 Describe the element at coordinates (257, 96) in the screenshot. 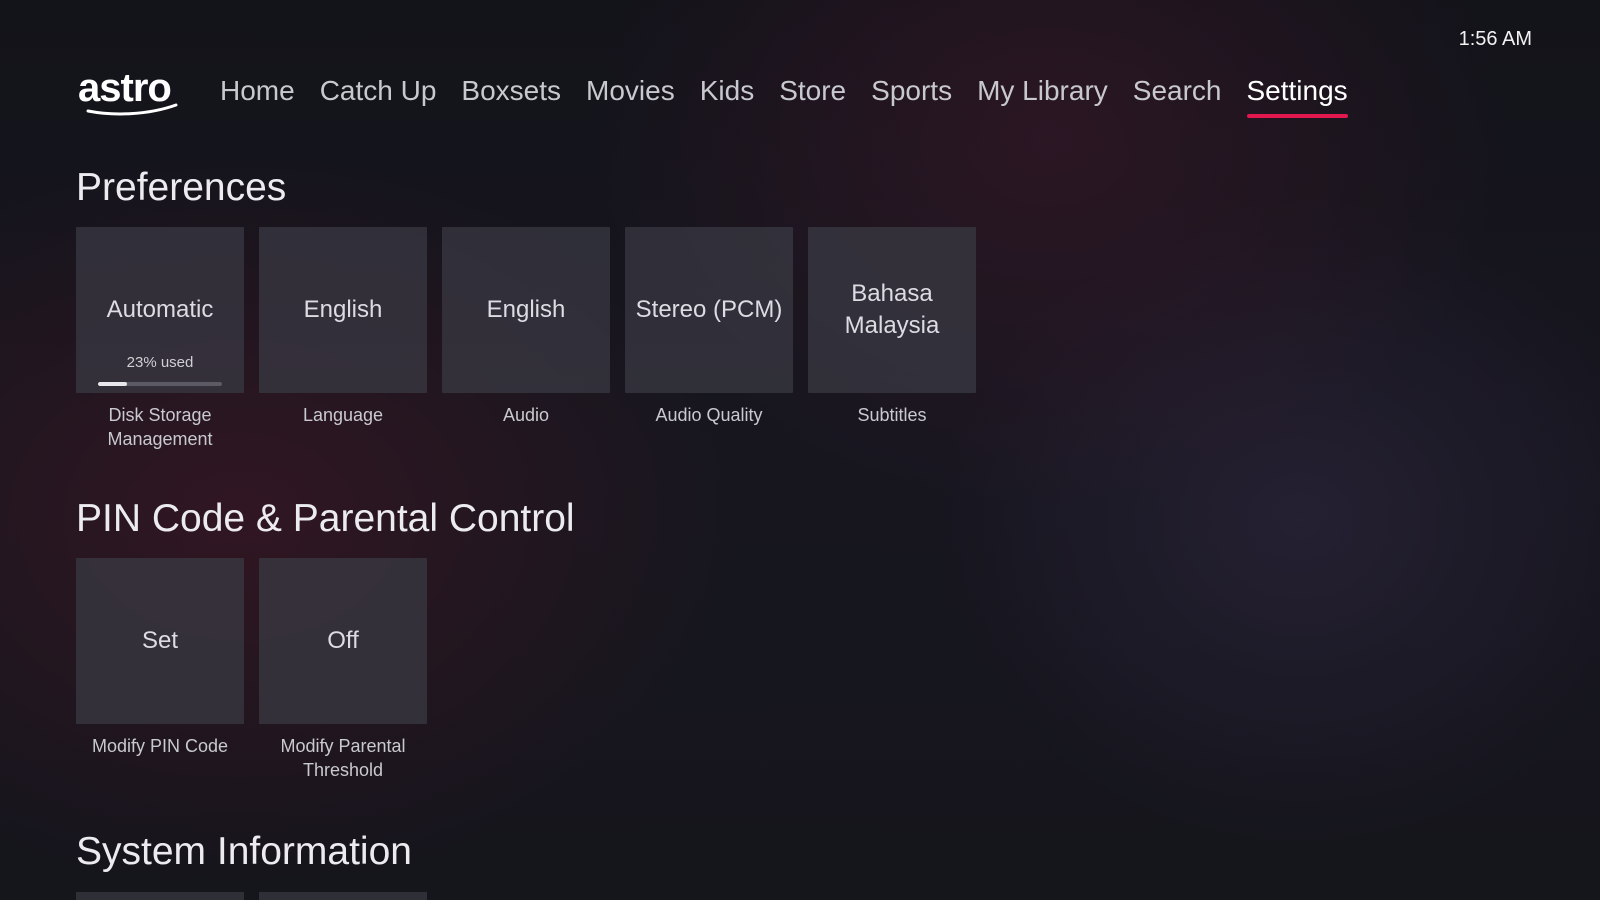

I see `nav-item-home: Home` at that location.